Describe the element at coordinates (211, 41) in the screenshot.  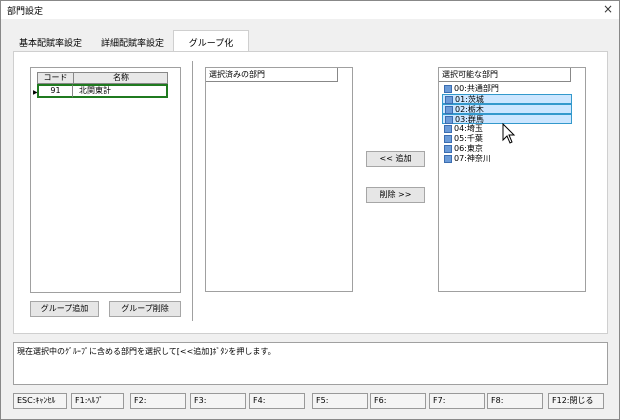
I see `tab-grouping: グループ化` at that location.